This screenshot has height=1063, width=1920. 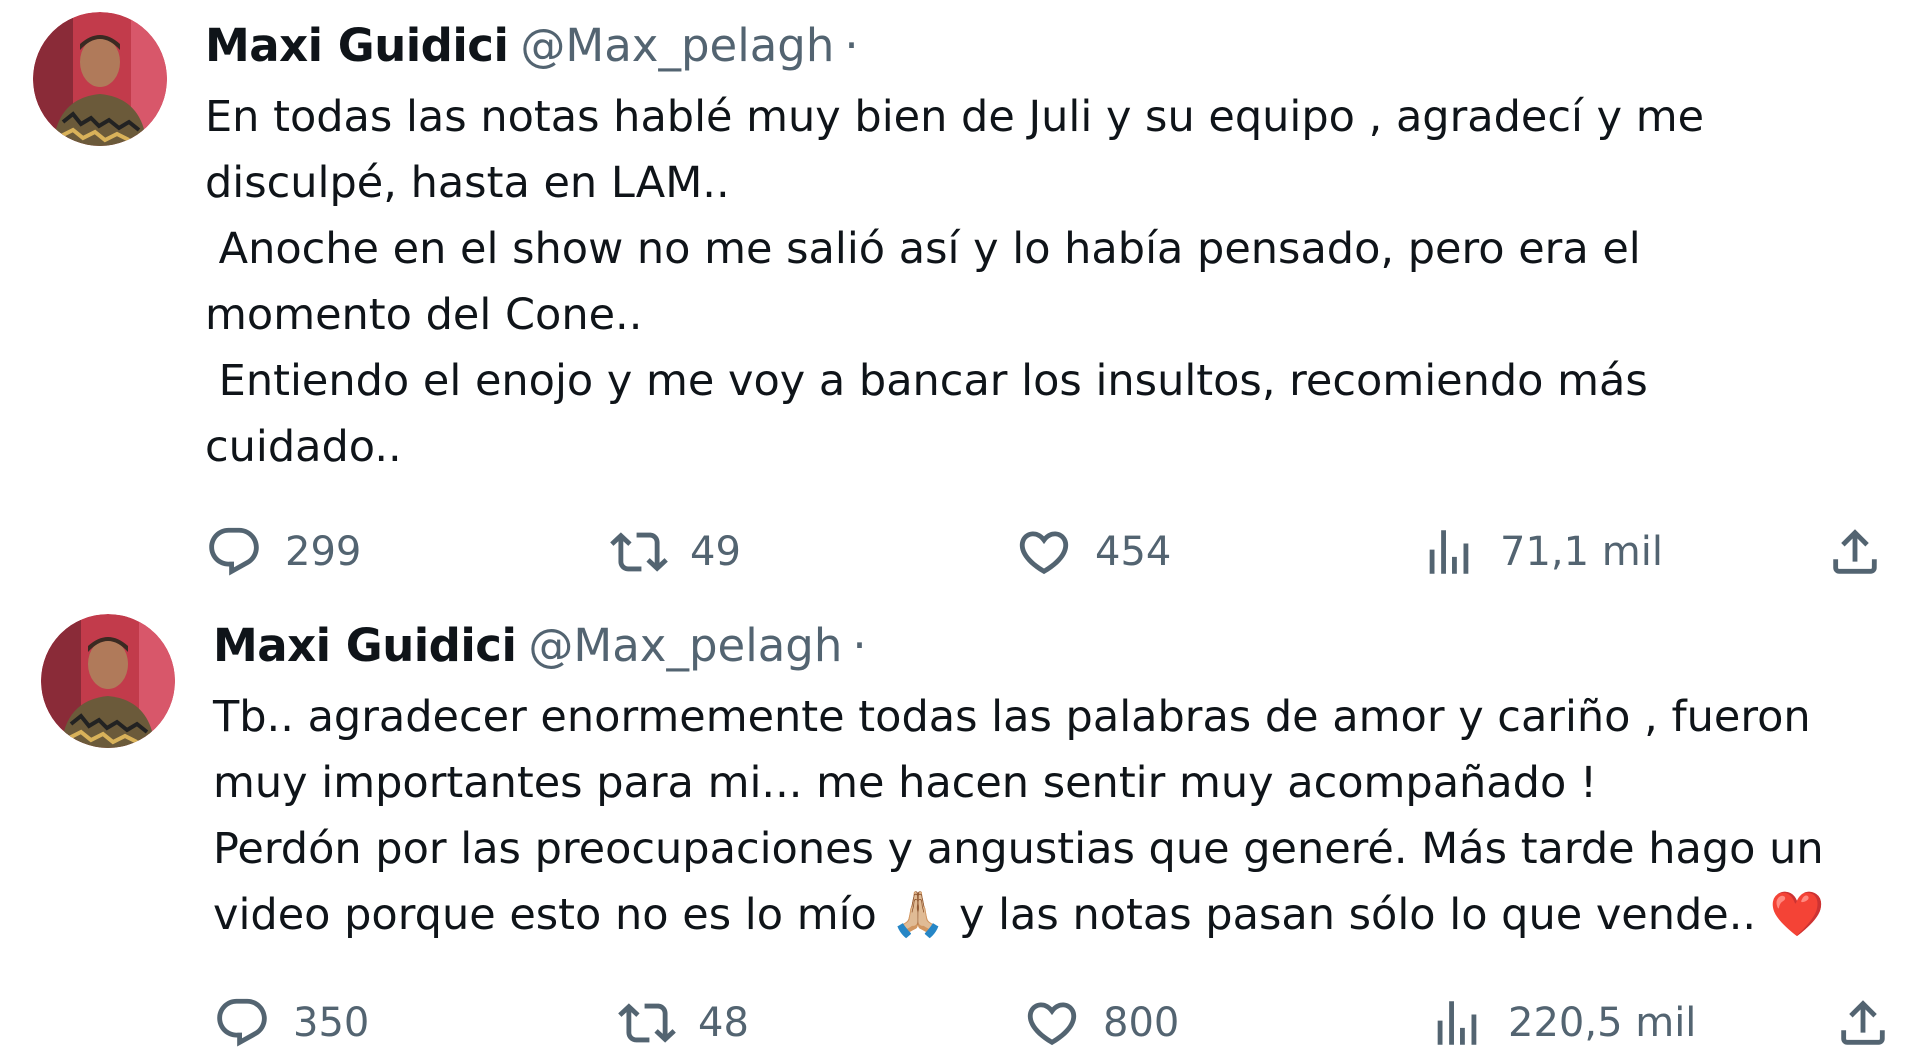 I want to click on tweet-text-line: cuidado.., so click(x=303, y=447).